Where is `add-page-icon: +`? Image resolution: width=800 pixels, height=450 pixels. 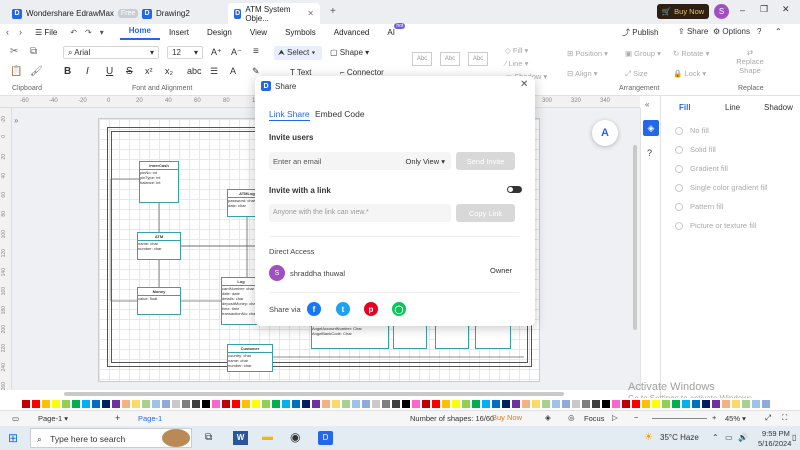 add-page-icon: + is located at coordinates (117, 418).